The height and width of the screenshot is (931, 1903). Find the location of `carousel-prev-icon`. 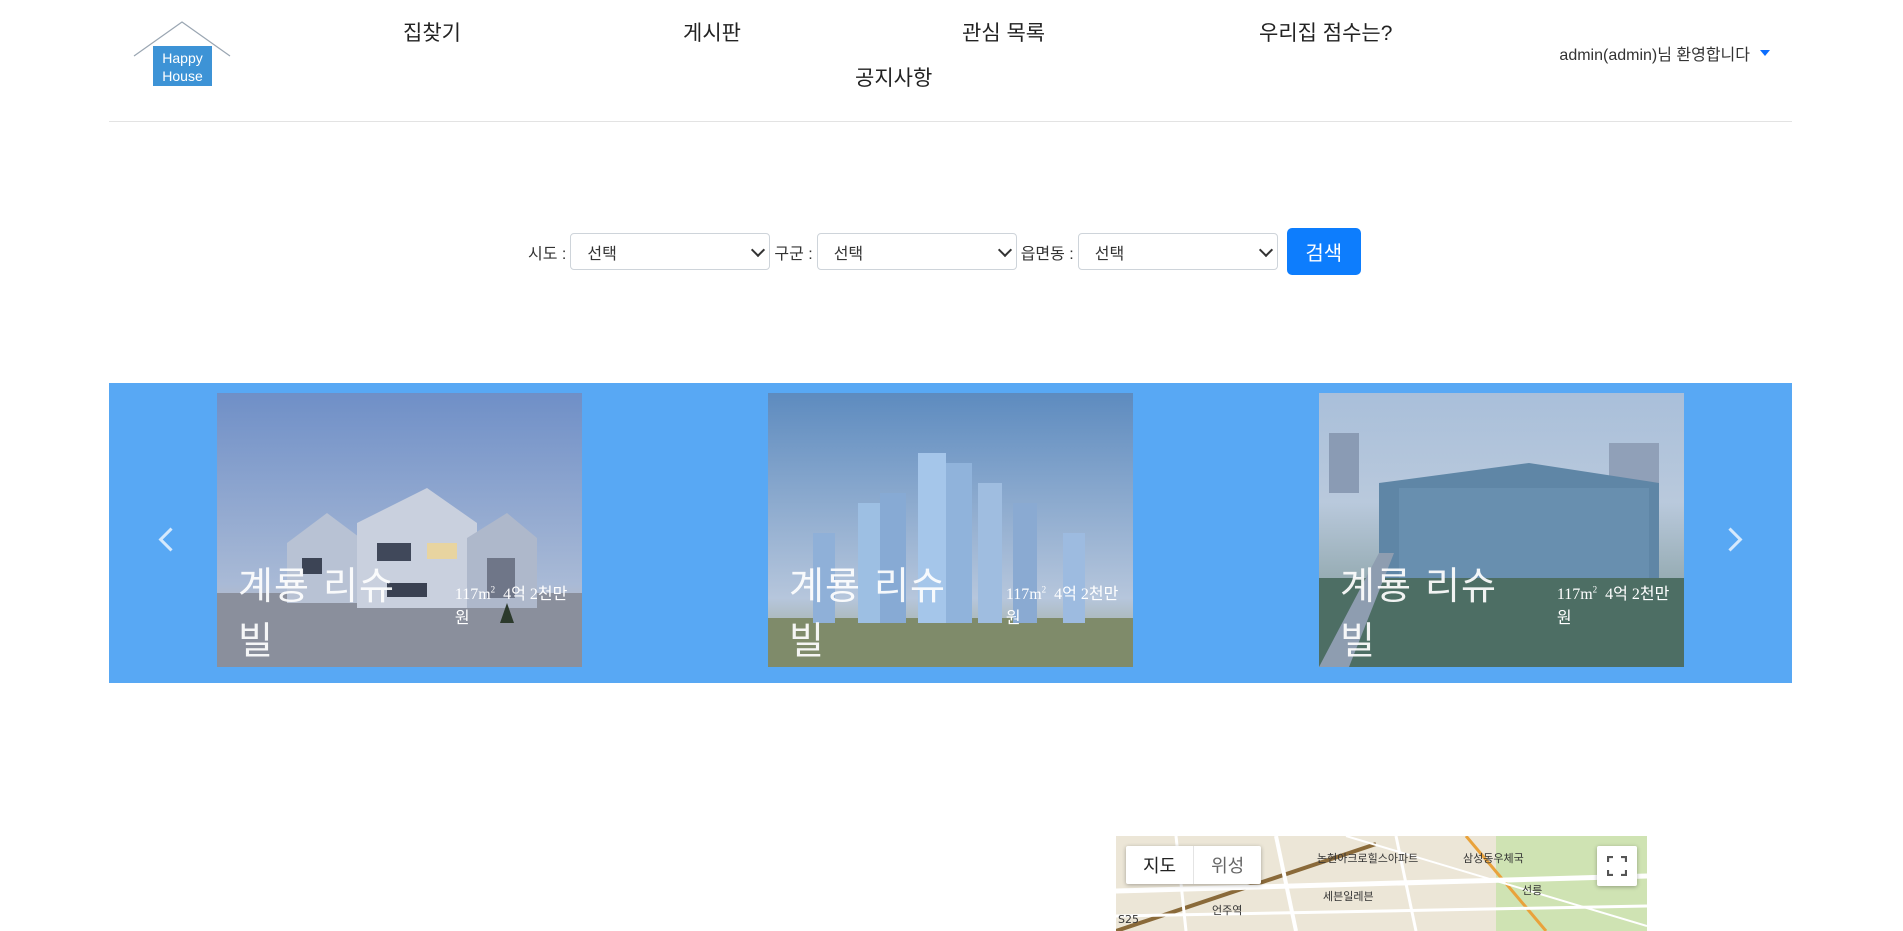

carousel-prev-icon is located at coordinates (170, 539).